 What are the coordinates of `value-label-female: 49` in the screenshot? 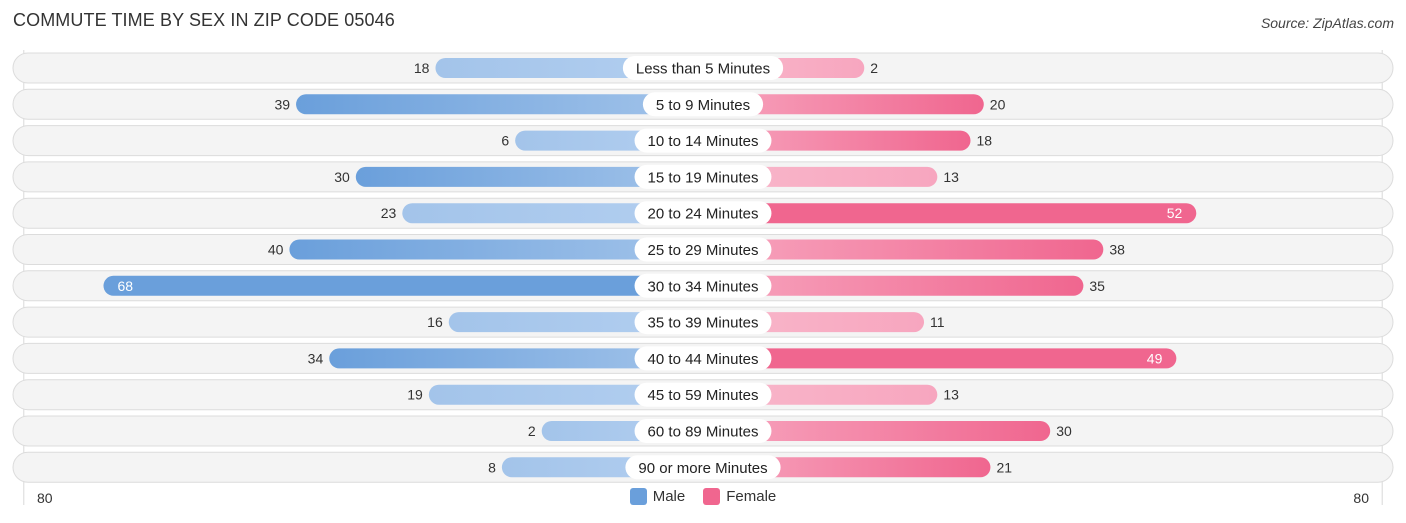 It's located at (1155, 358).